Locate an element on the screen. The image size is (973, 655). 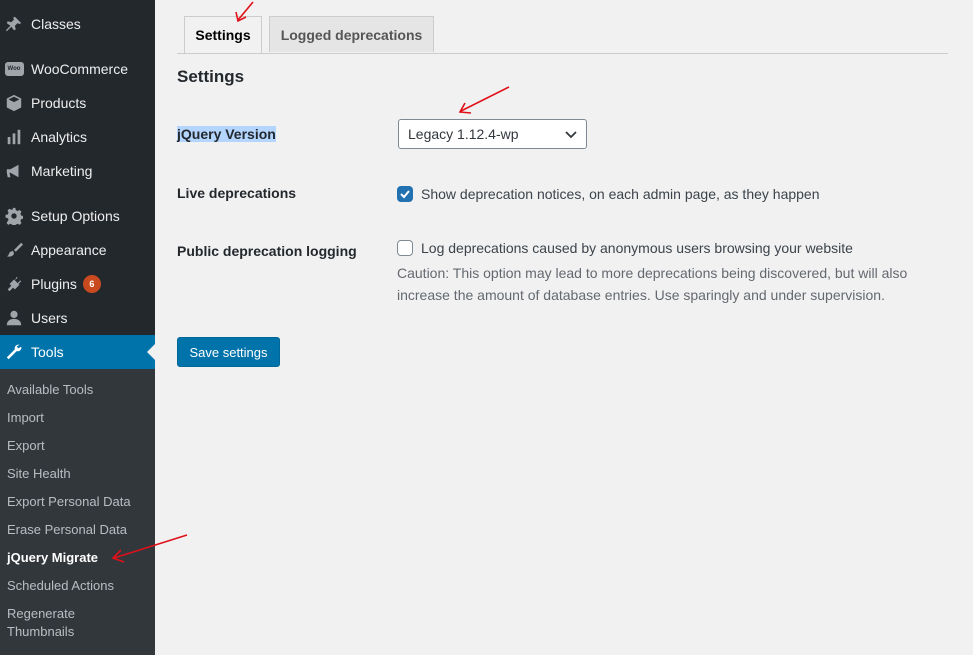
menu-item-classes: Classes is located at coordinates (77, 24).